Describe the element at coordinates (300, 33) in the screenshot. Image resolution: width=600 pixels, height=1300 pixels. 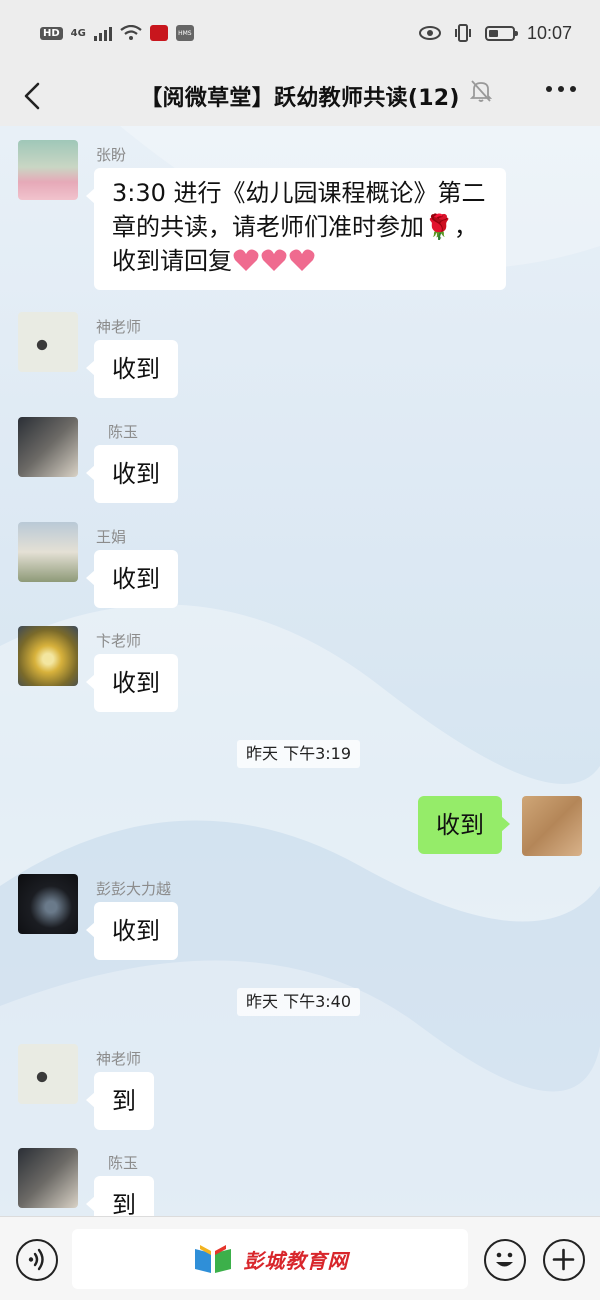
I see `status-bar: HD 4G HMS 10:07` at that location.